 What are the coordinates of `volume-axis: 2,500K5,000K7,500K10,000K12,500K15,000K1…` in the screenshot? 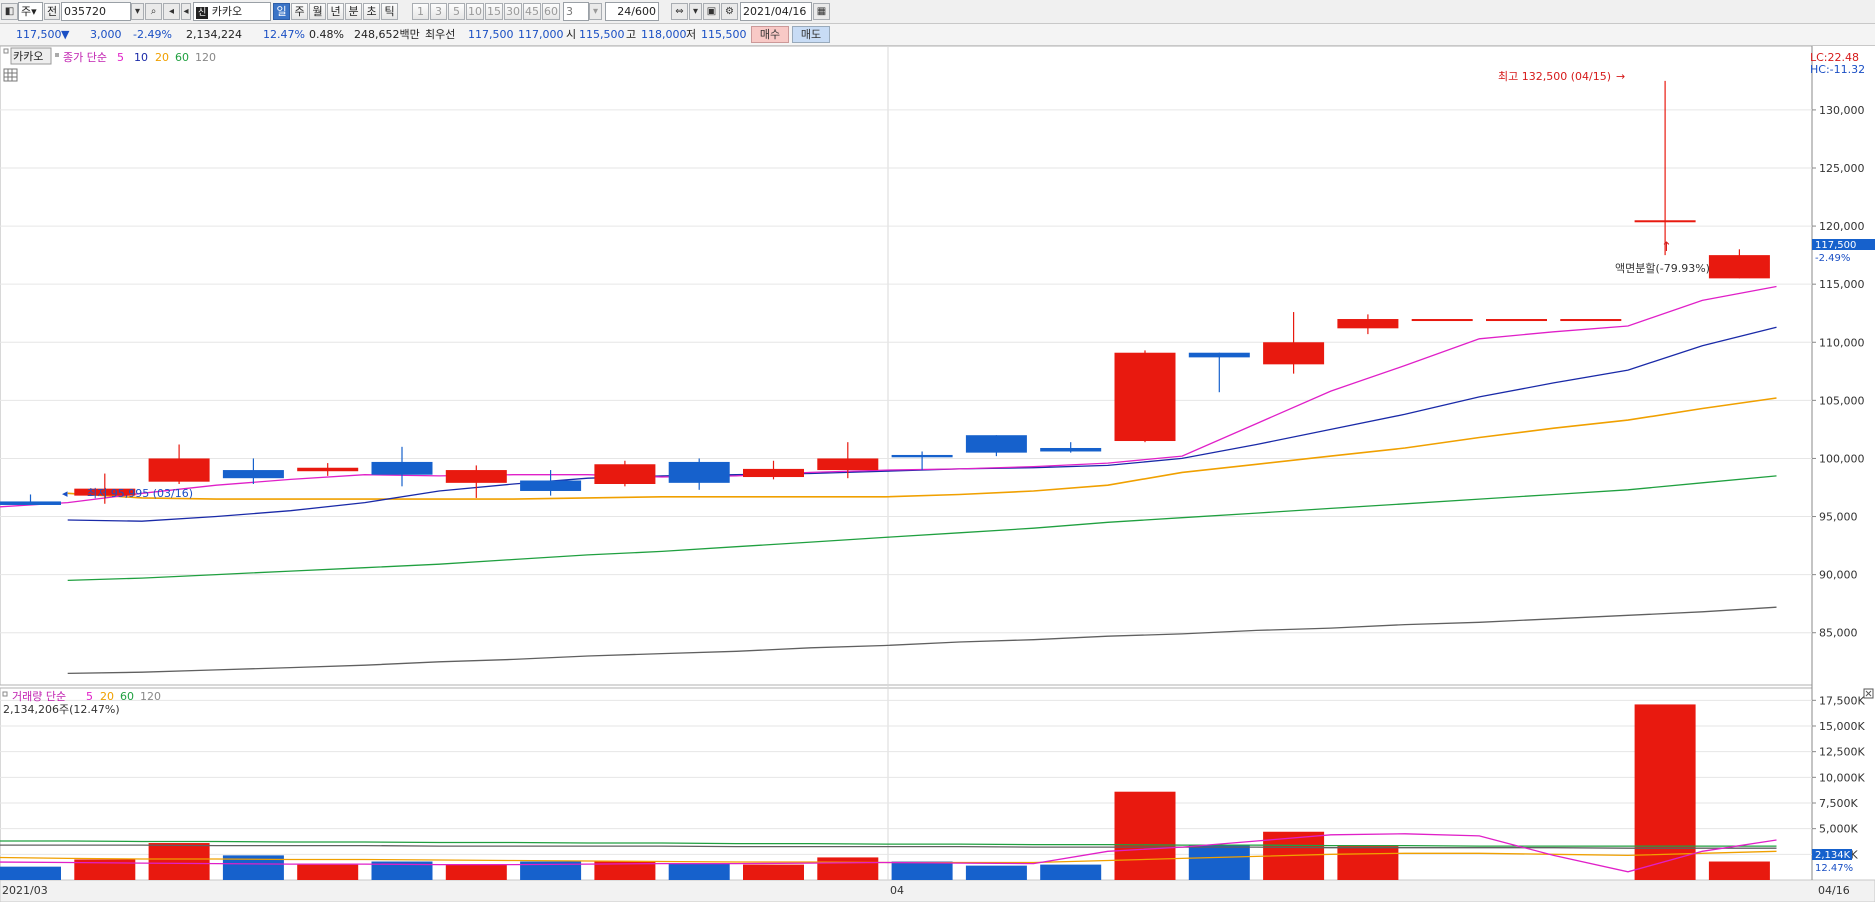 It's located at (1838, 777).